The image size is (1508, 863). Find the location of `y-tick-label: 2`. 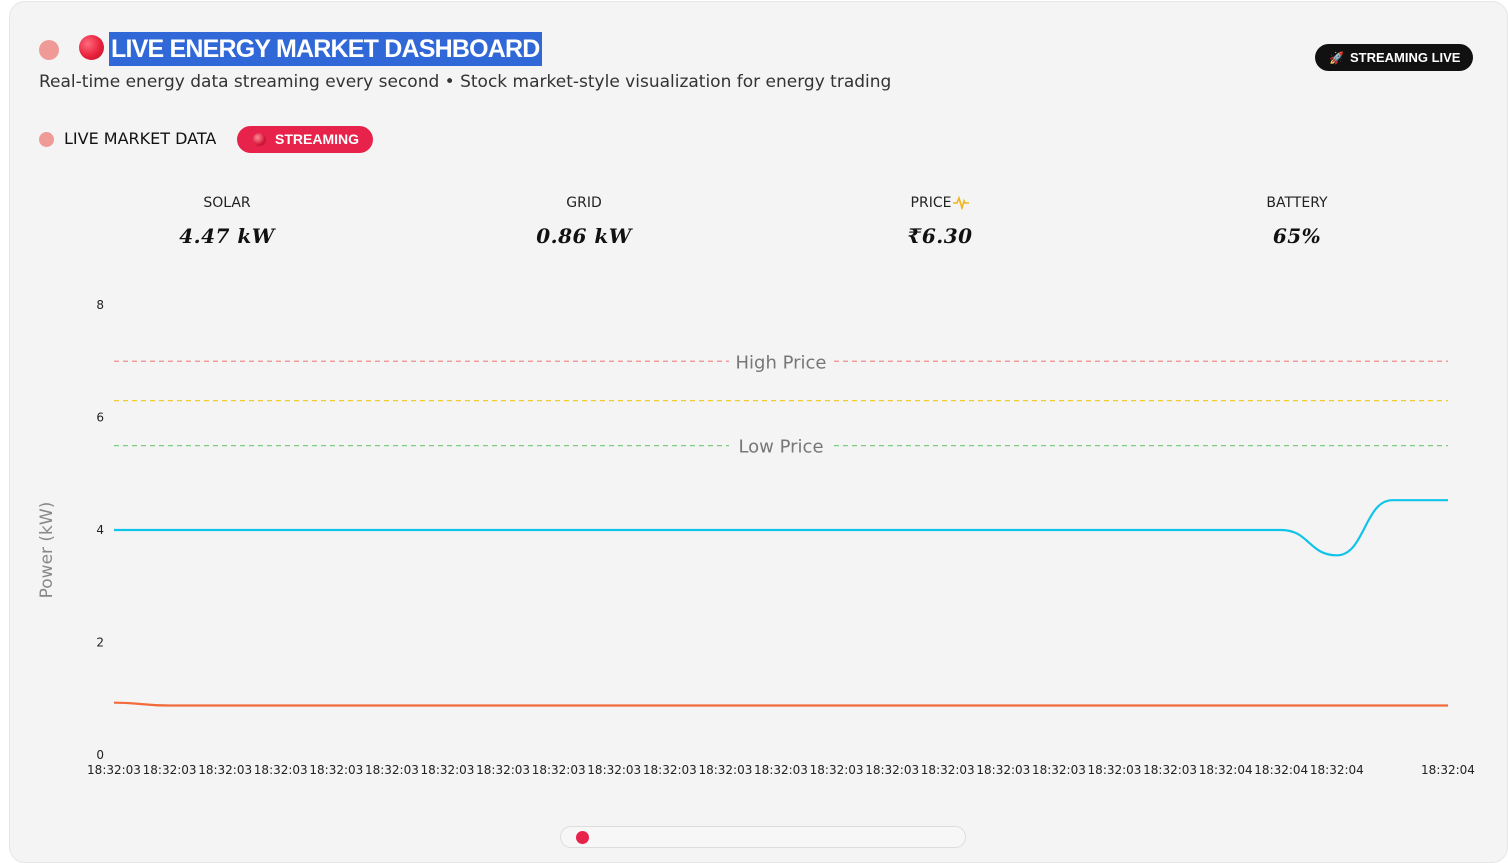

y-tick-label: 2 is located at coordinates (100, 643).